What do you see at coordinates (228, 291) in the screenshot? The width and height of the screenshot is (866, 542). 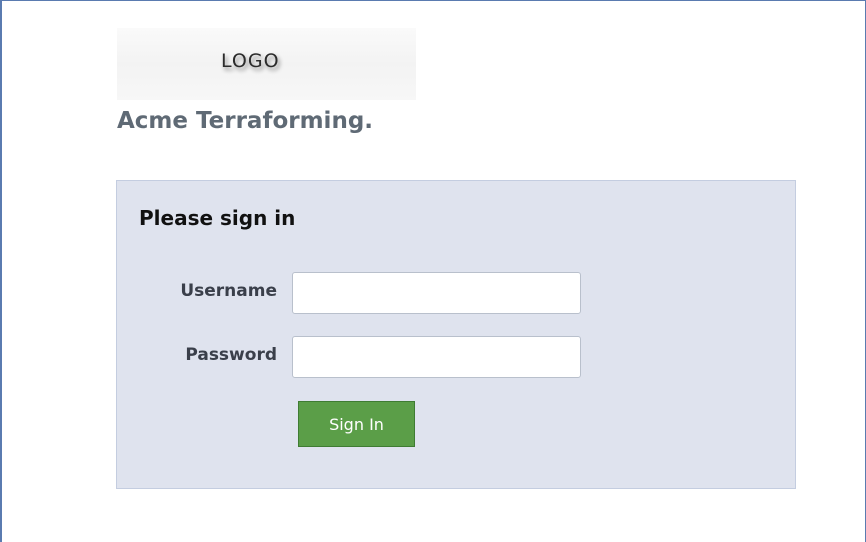 I see `username-label: Username` at bounding box center [228, 291].